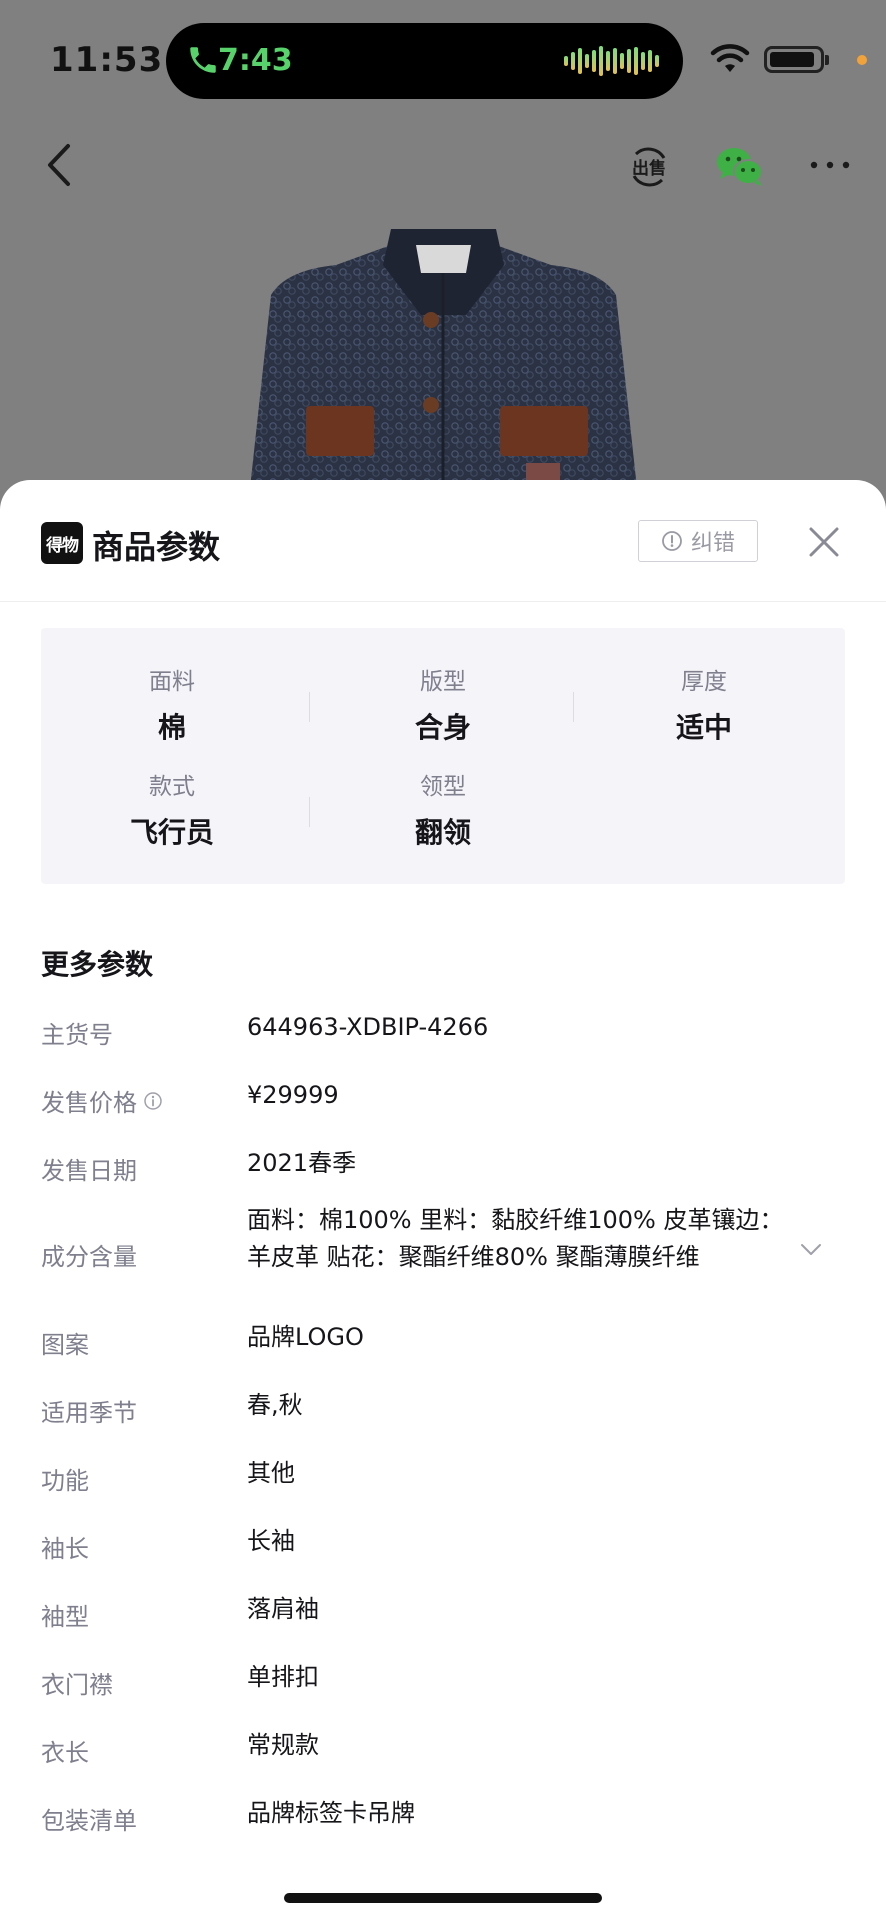  What do you see at coordinates (611, 61) in the screenshot?
I see `audio-wave-icon` at bounding box center [611, 61].